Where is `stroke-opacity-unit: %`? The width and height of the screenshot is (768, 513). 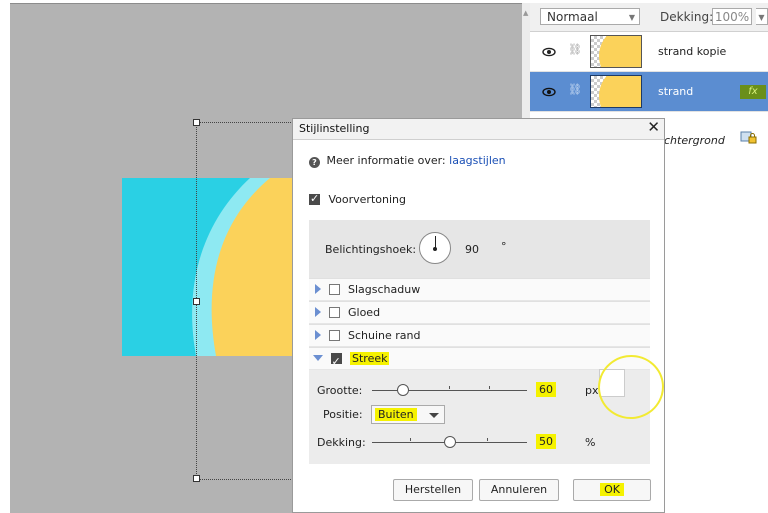
stroke-opacity-unit: % is located at coordinates (590, 442).